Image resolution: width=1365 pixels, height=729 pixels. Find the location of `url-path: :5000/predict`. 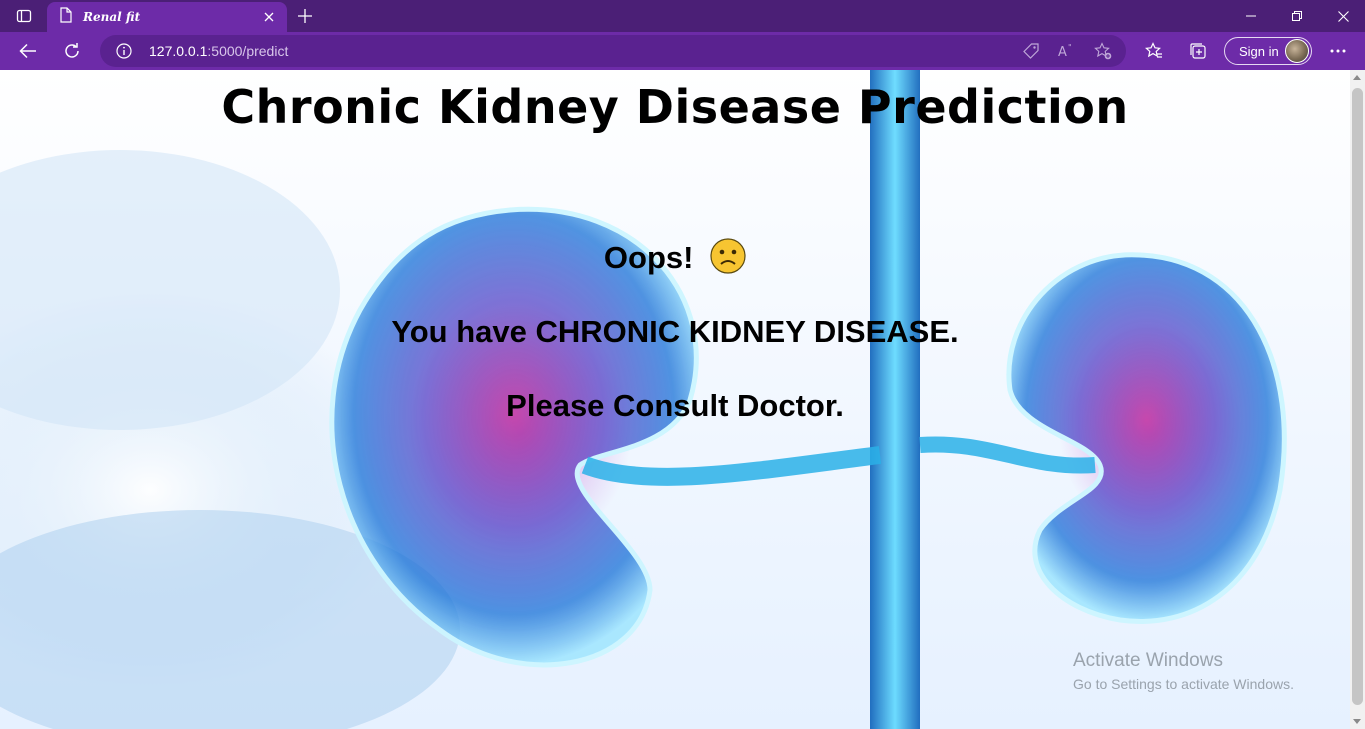

url-path: :5000/predict is located at coordinates (248, 51).